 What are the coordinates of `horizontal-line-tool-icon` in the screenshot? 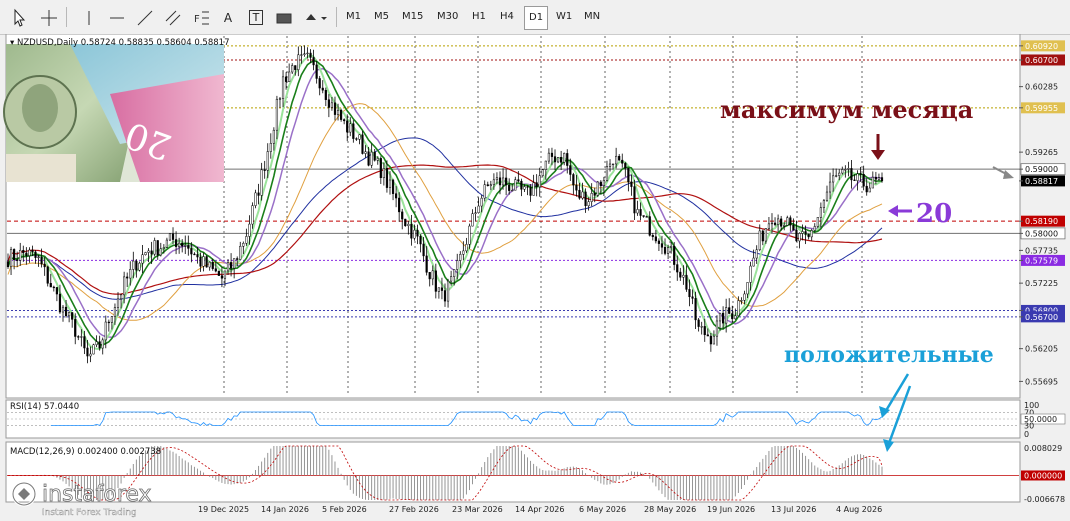 It's located at (117, 18).